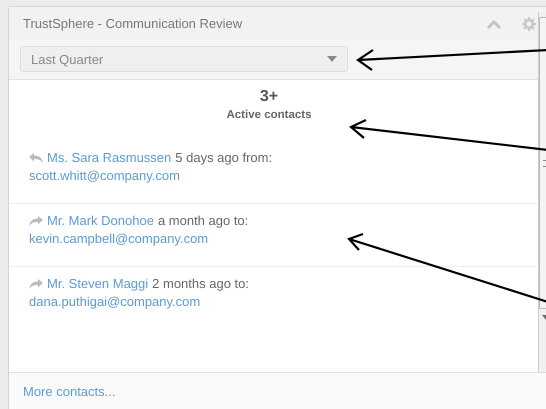  Describe the element at coordinates (109, 157) in the screenshot. I see `contact-name-link: Ms. Sara Rasmussen` at that location.